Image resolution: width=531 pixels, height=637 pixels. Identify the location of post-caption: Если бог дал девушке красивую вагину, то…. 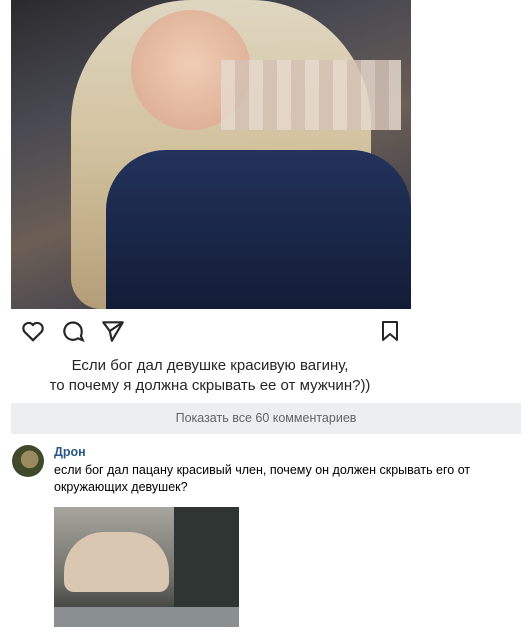
(210, 376).